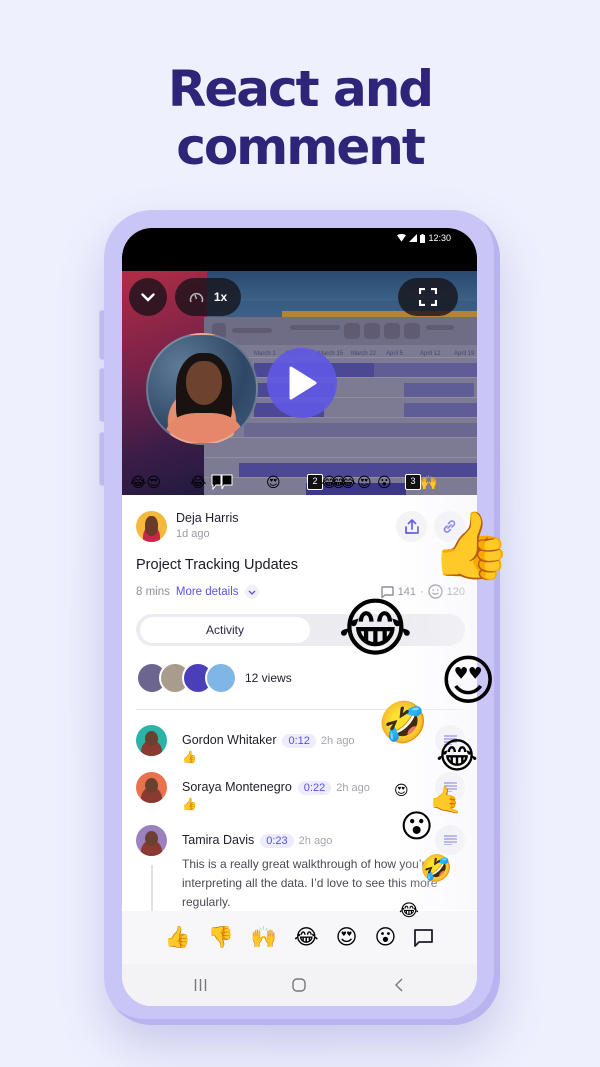 Image resolution: width=600 pixels, height=1067 pixels. What do you see at coordinates (153, 592) in the screenshot?
I see `video-duration: 8 mins` at bounding box center [153, 592].